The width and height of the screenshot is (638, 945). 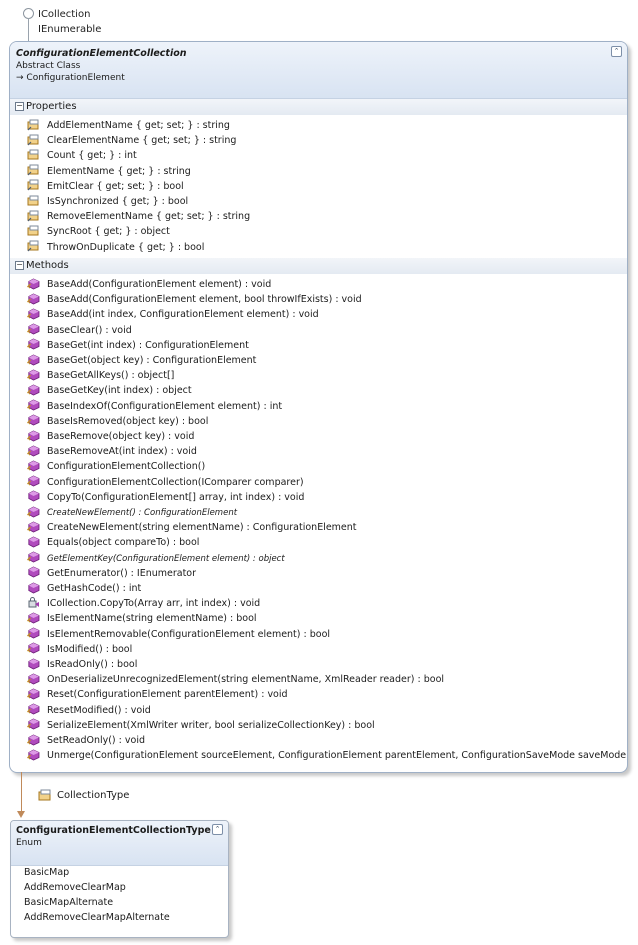 What do you see at coordinates (19, 265) in the screenshot?
I see `methods-collapse-toggle-icon: −` at bounding box center [19, 265].